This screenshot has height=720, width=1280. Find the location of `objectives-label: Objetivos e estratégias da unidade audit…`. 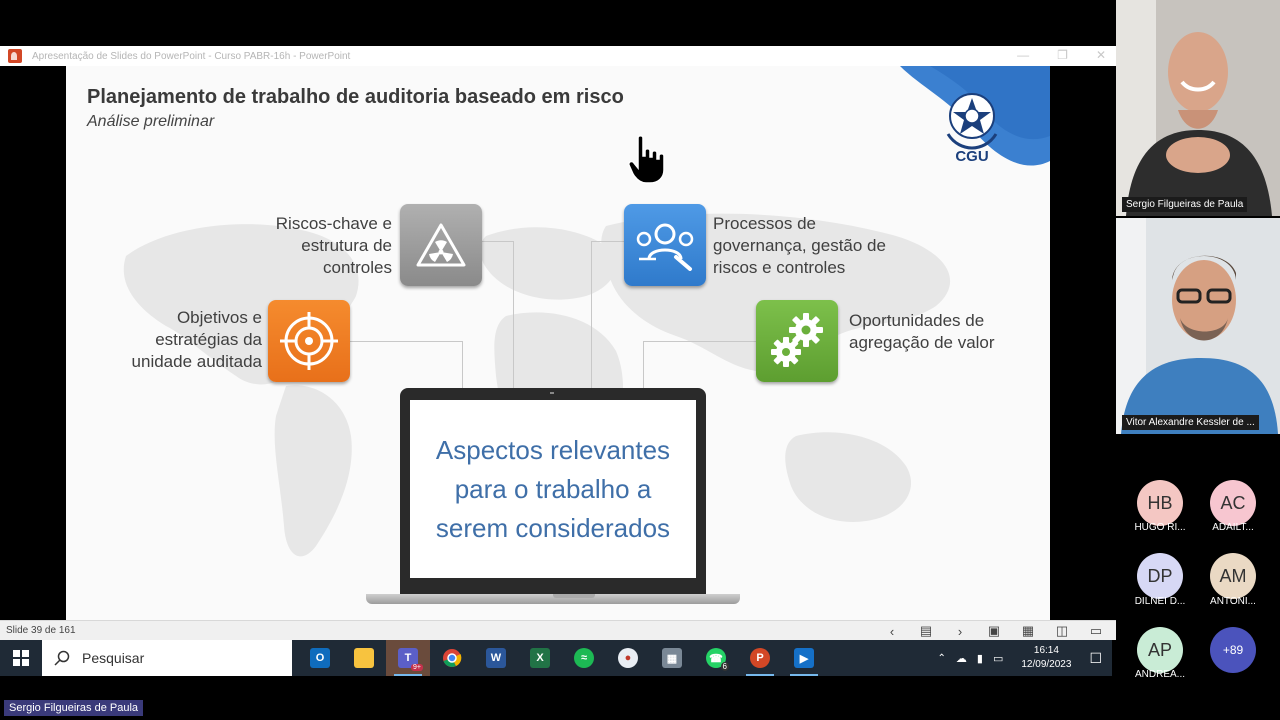

objectives-label: Objetivos e estratégias da unidade audit… is located at coordinates (196, 339).